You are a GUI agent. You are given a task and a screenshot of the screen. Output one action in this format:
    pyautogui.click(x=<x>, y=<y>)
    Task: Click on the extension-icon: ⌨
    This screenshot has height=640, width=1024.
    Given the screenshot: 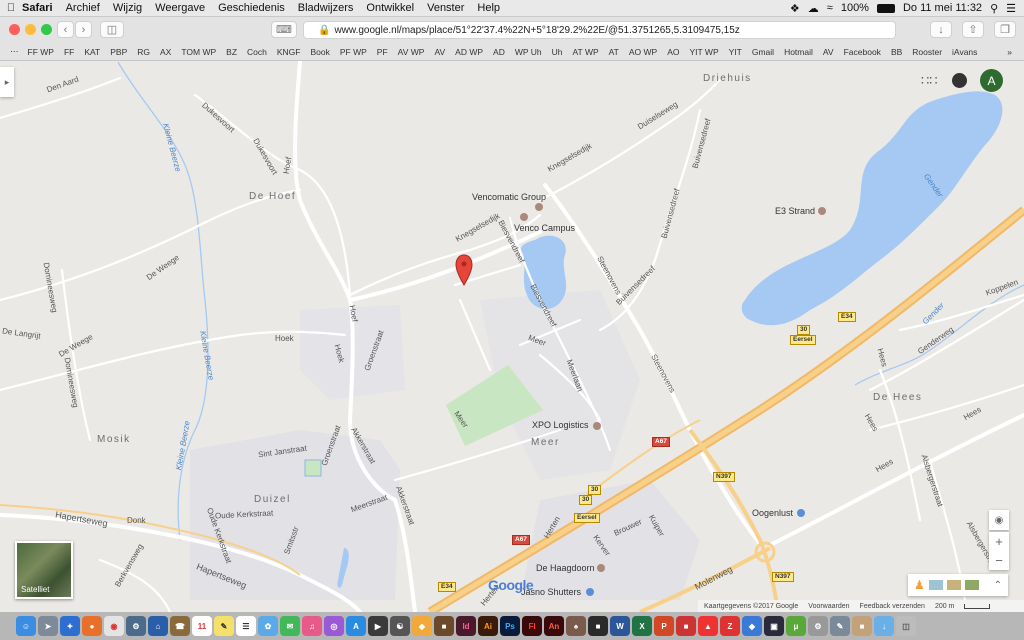 What is the action you would take?
    pyautogui.click(x=284, y=29)
    